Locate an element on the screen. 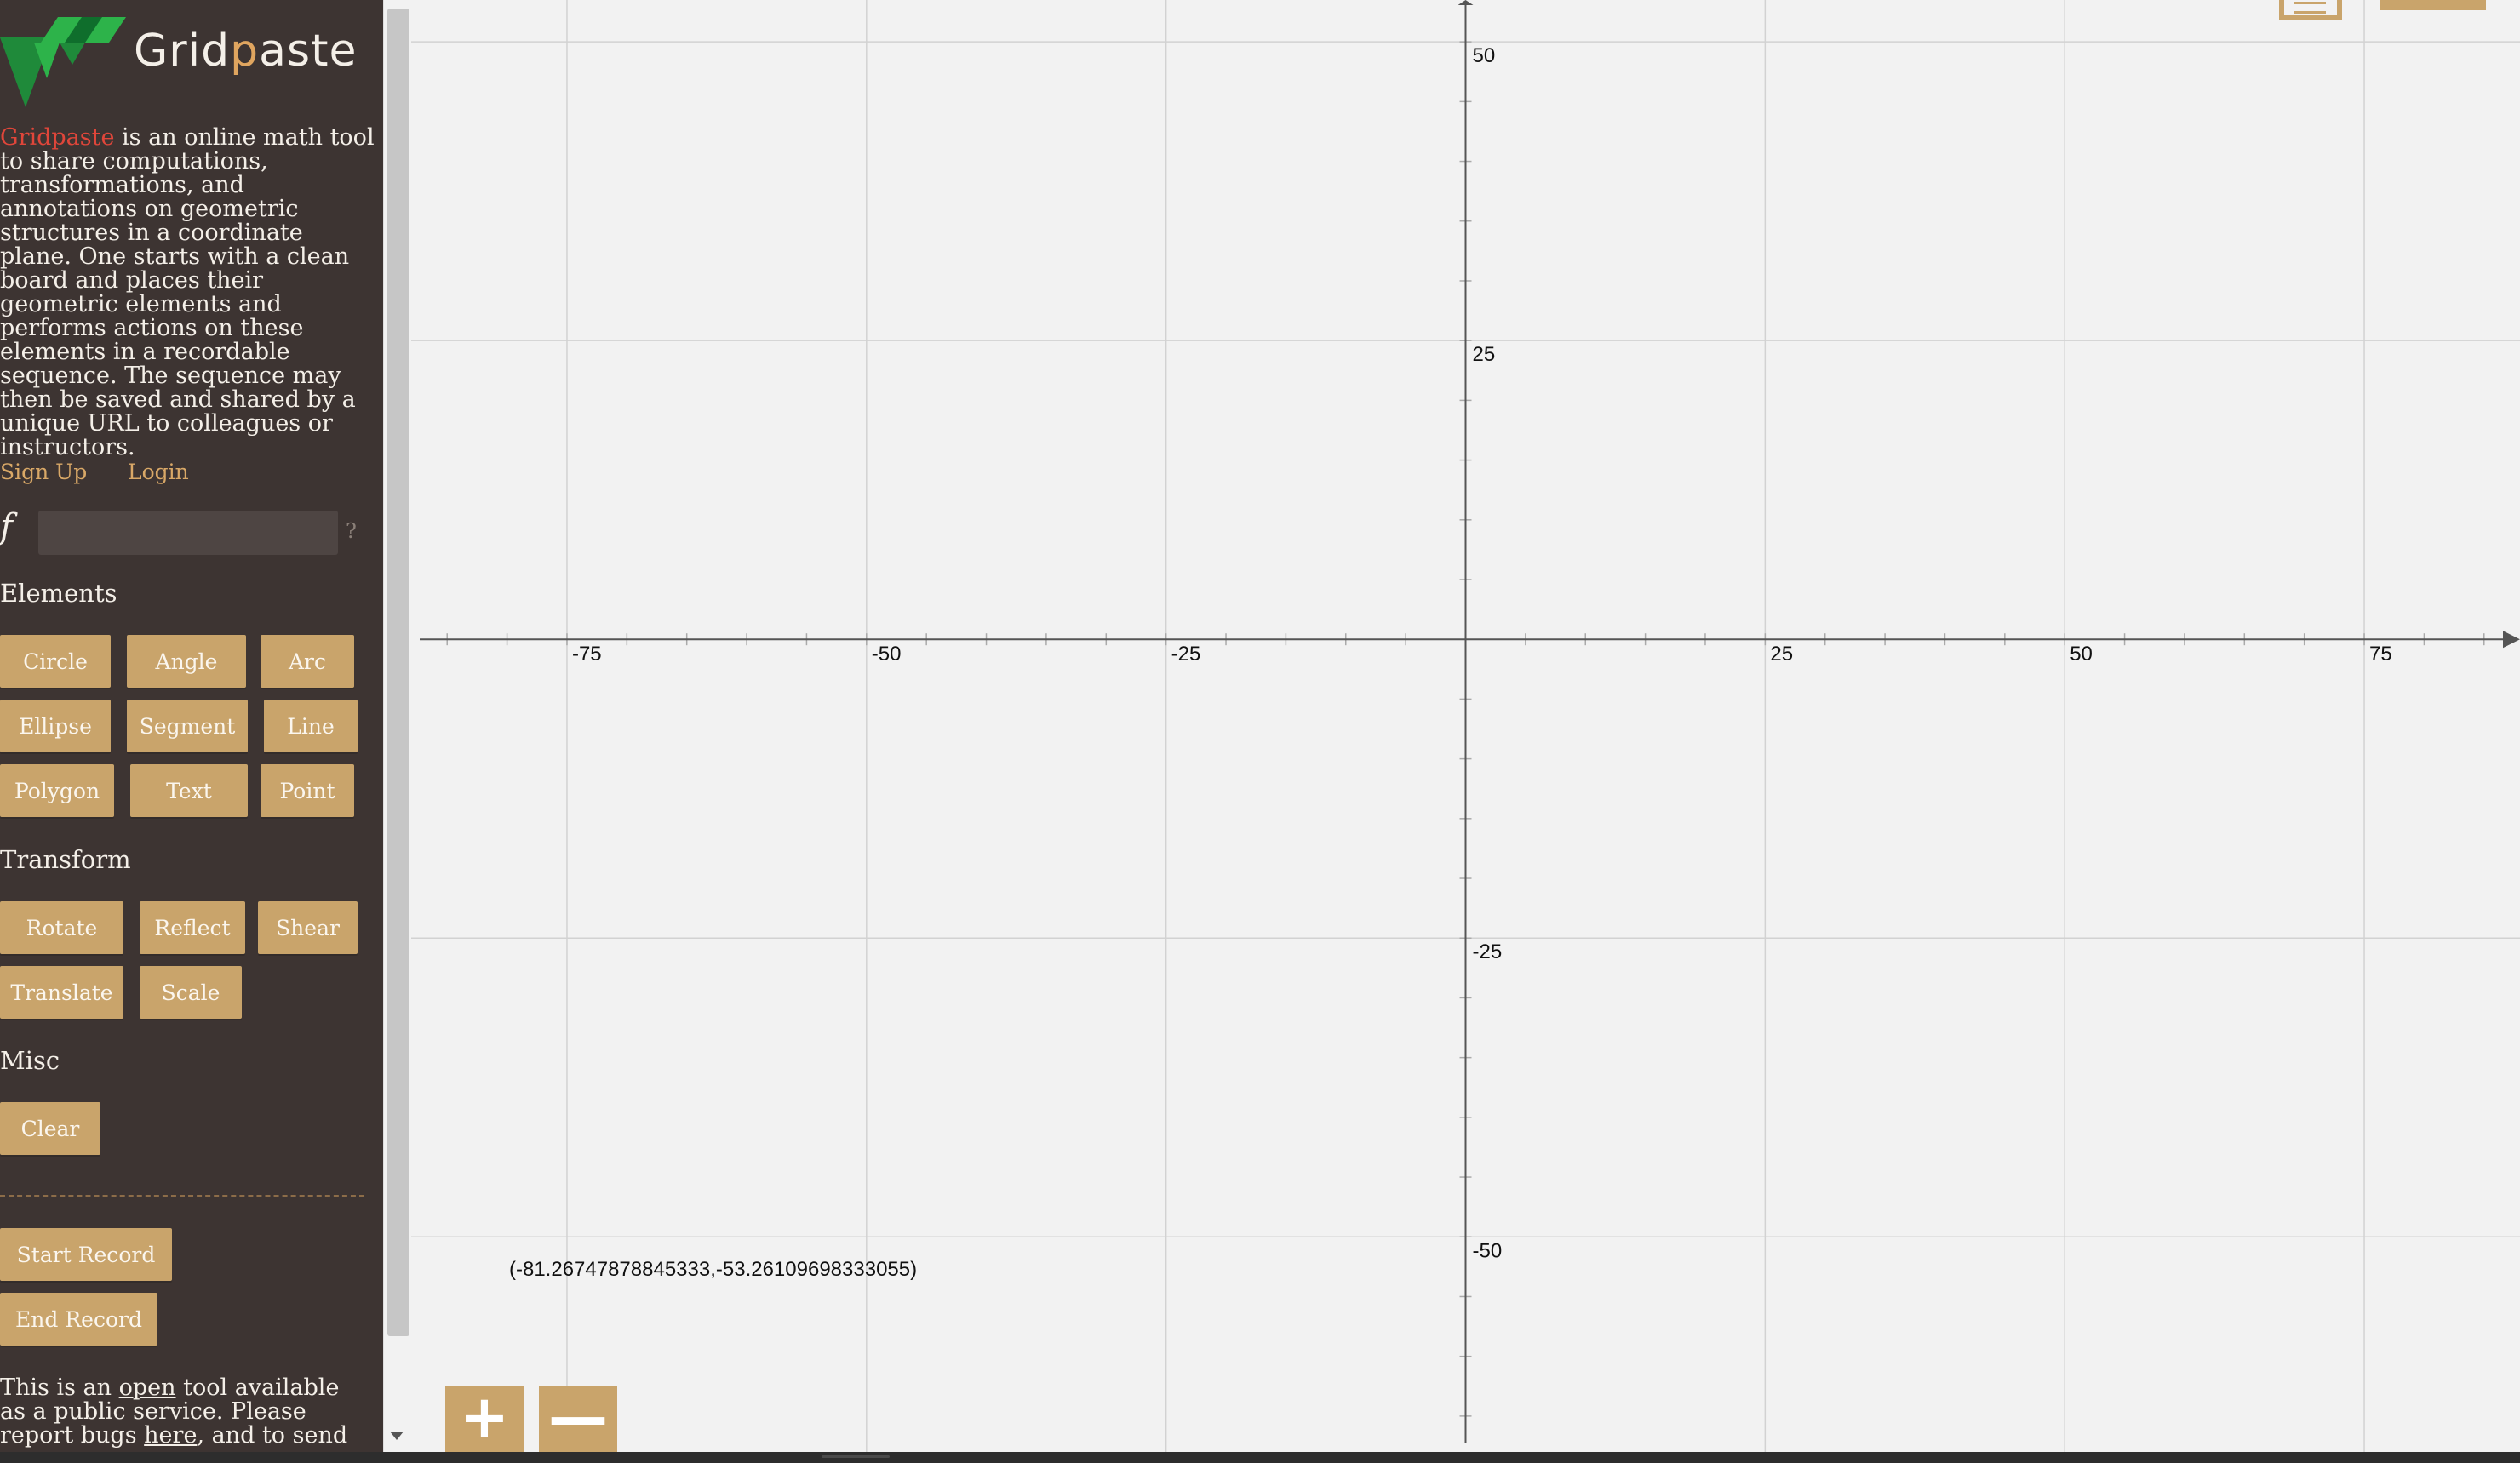 The width and height of the screenshot is (2520, 1463). keyboard-icon-keys is located at coordinates (2310, 8).